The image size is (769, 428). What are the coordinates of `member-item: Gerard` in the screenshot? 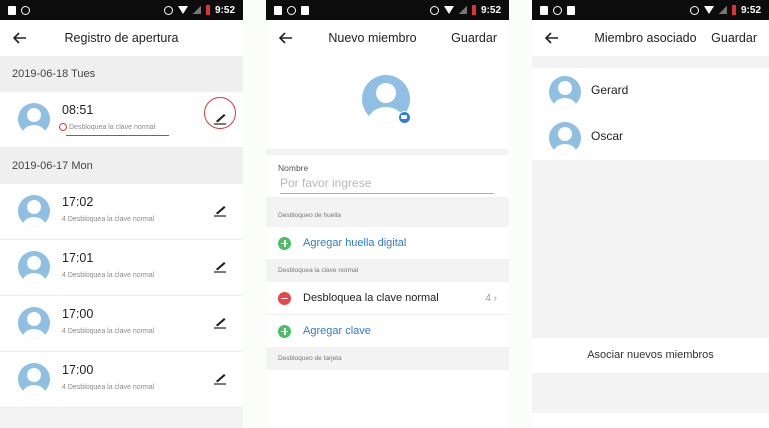 It's located at (650, 91).